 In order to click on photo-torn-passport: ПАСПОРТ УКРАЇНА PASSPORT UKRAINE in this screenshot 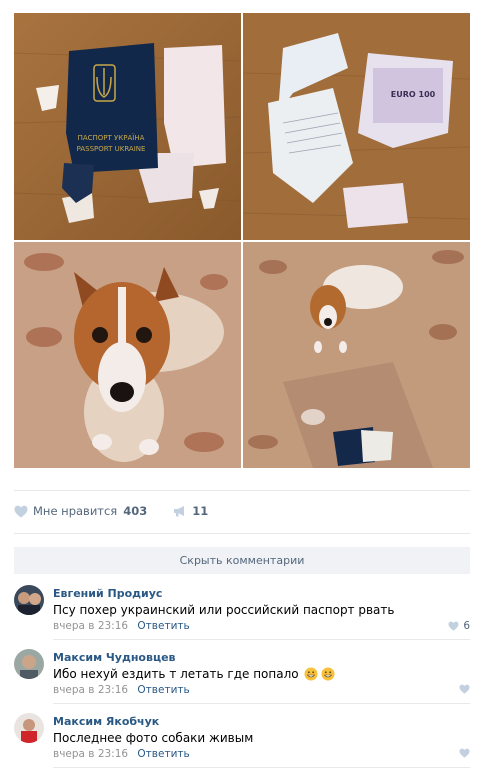, I will do `click(127, 126)`.